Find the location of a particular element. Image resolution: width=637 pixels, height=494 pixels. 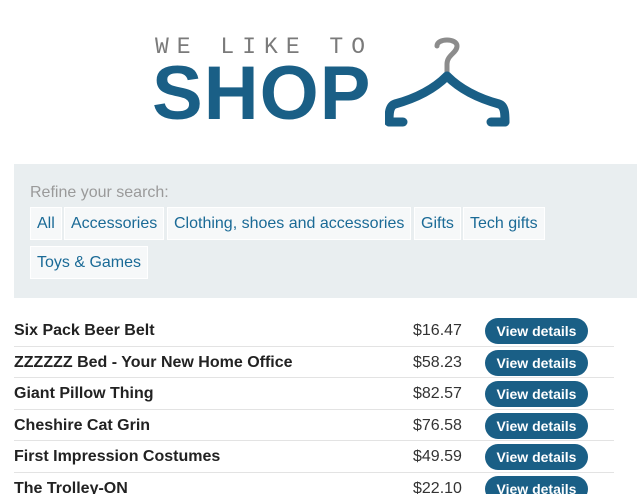

product-name: Six Pack Beer Belt is located at coordinates (84, 331).